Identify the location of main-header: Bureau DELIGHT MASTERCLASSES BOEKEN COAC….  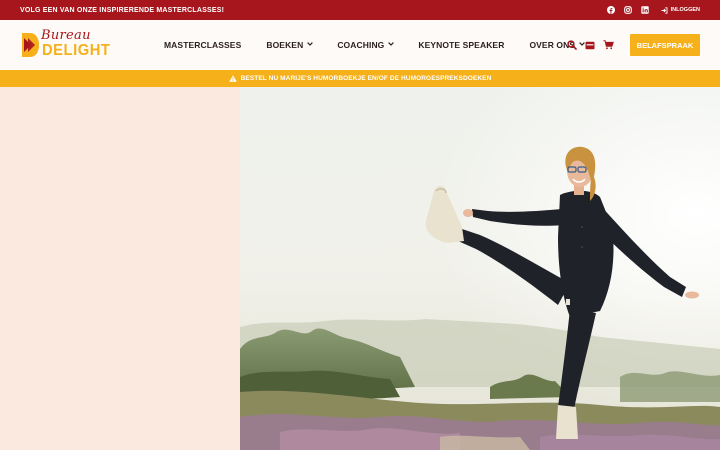
(360, 45).